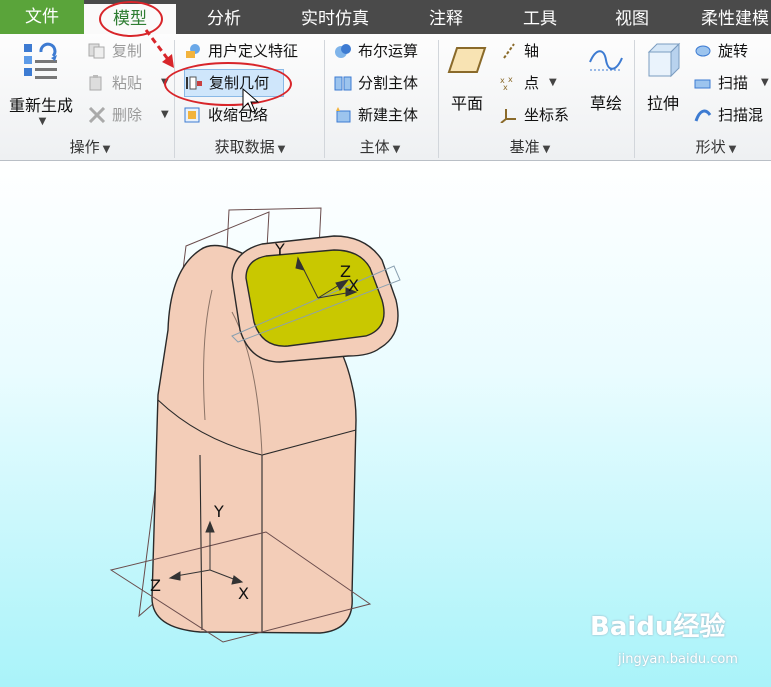 This screenshot has width=771, height=687. Describe the element at coordinates (508, 116) in the screenshot. I see `csys-icon` at that location.